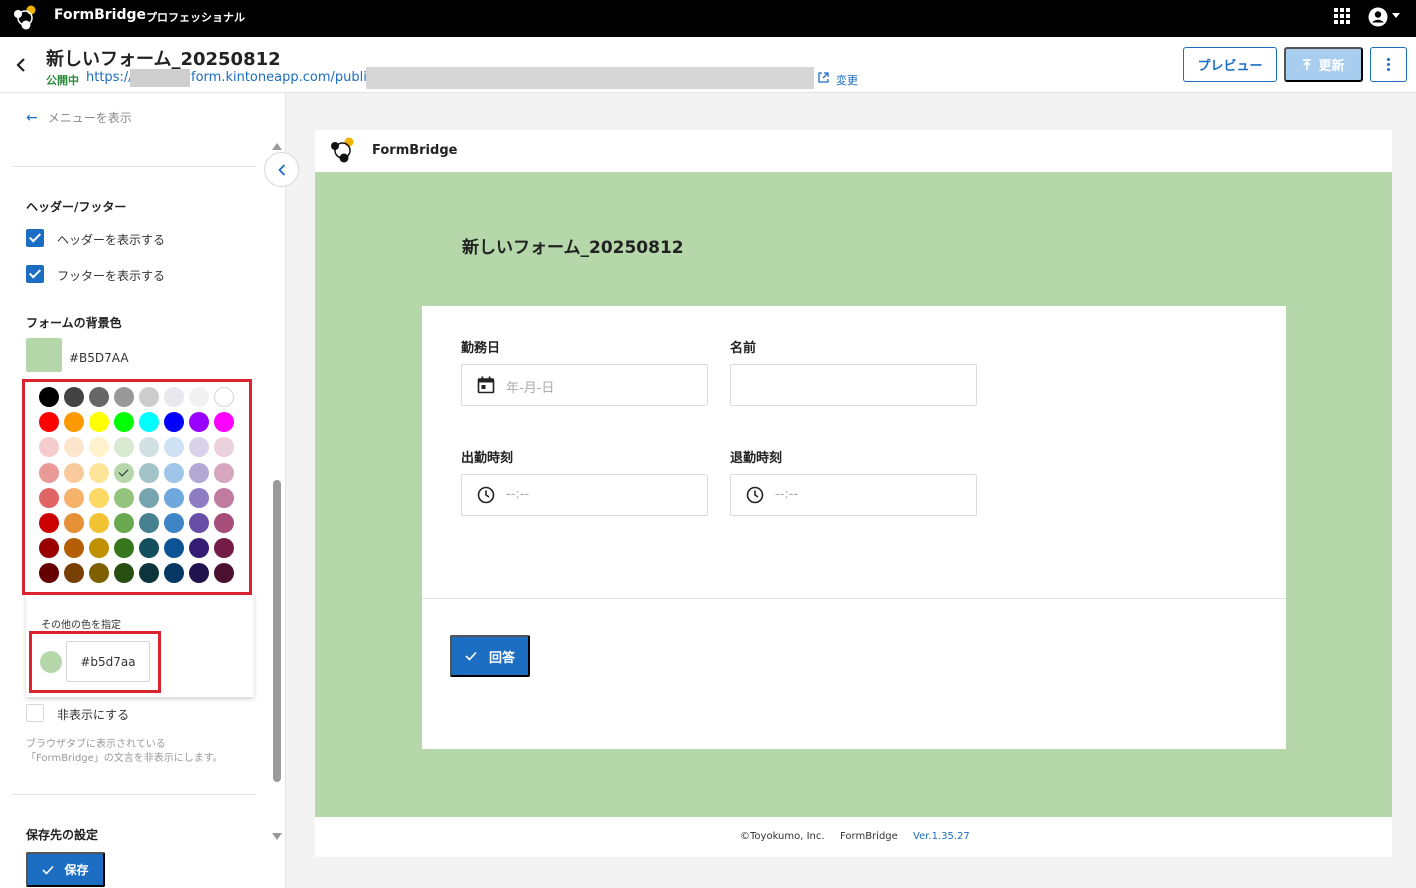 The height and width of the screenshot is (888, 1416). What do you see at coordinates (1378, 17) in the screenshot?
I see `account-icon` at bounding box center [1378, 17].